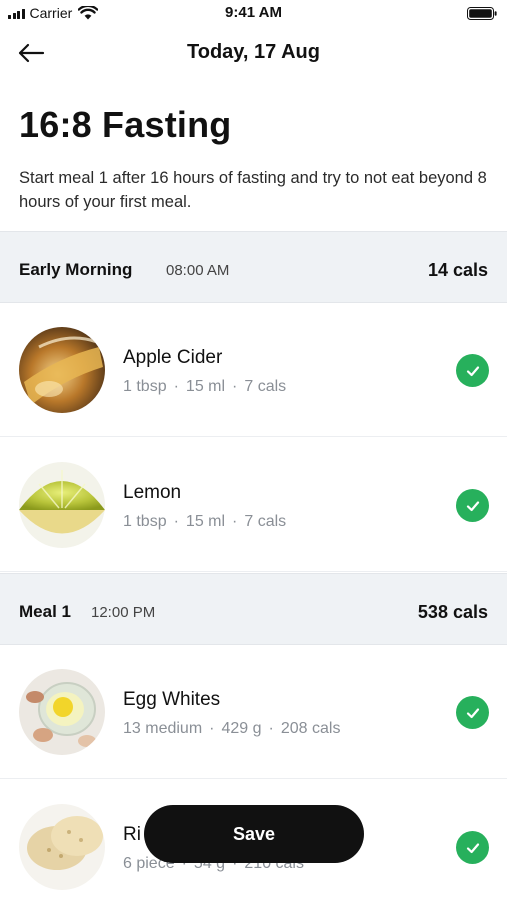  What do you see at coordinates (62, 505) in the screenshot?
I see `lemon-photo` at bounding box center [62, 505].